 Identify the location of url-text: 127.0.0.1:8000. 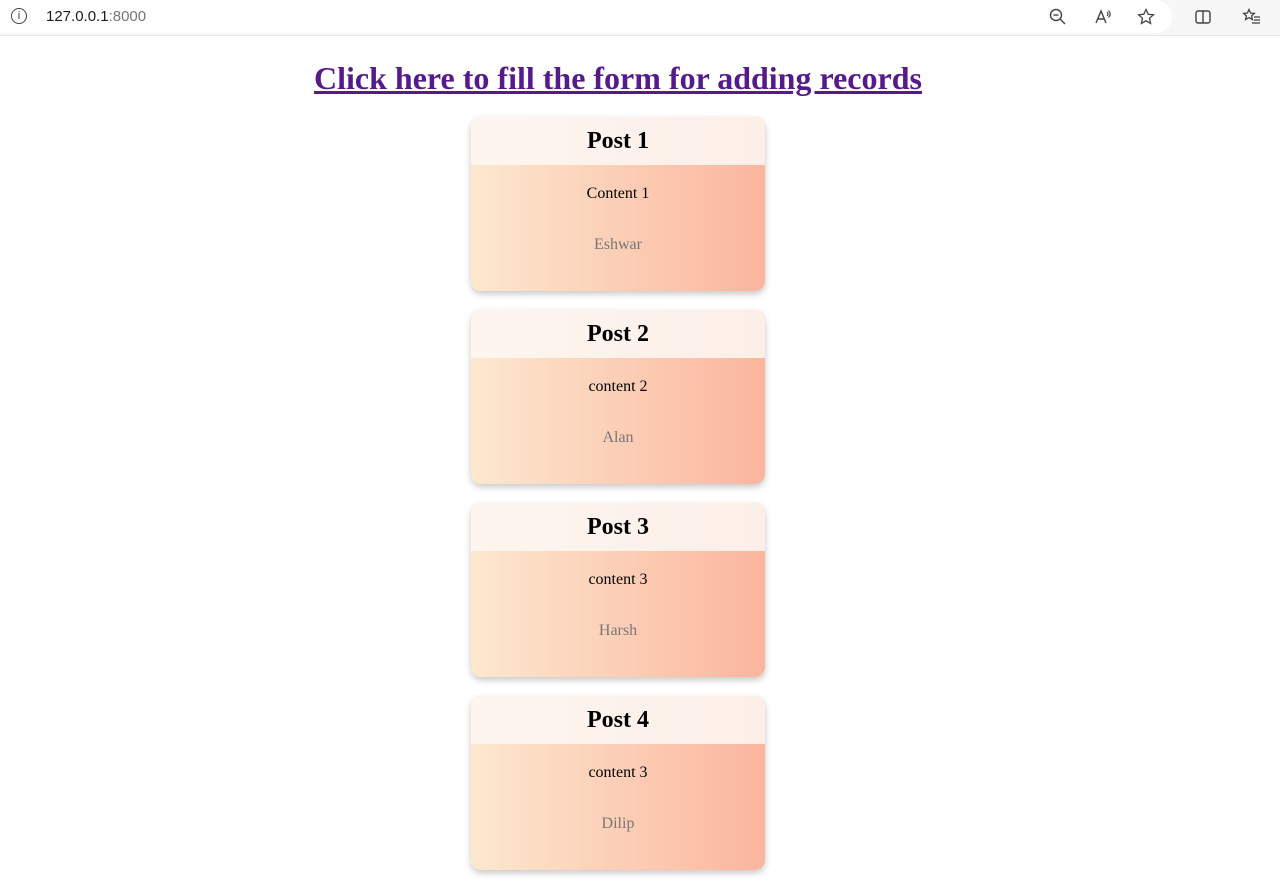
(96, 17).